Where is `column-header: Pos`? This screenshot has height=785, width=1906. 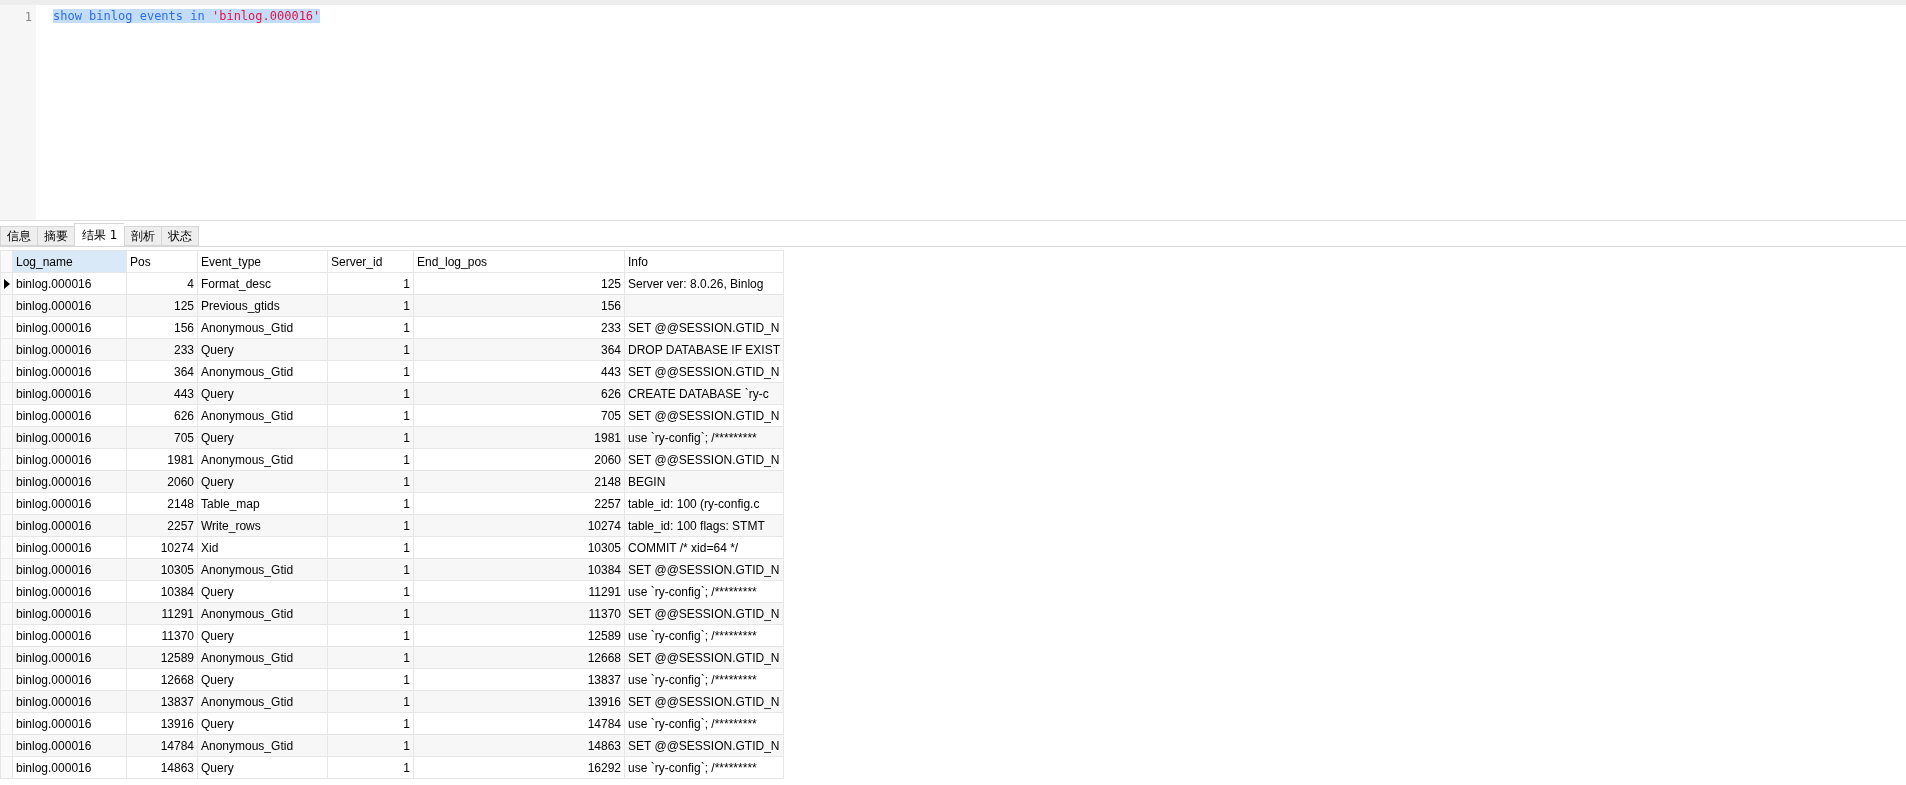
column-header: Pos is located at coordinates (162, 261).